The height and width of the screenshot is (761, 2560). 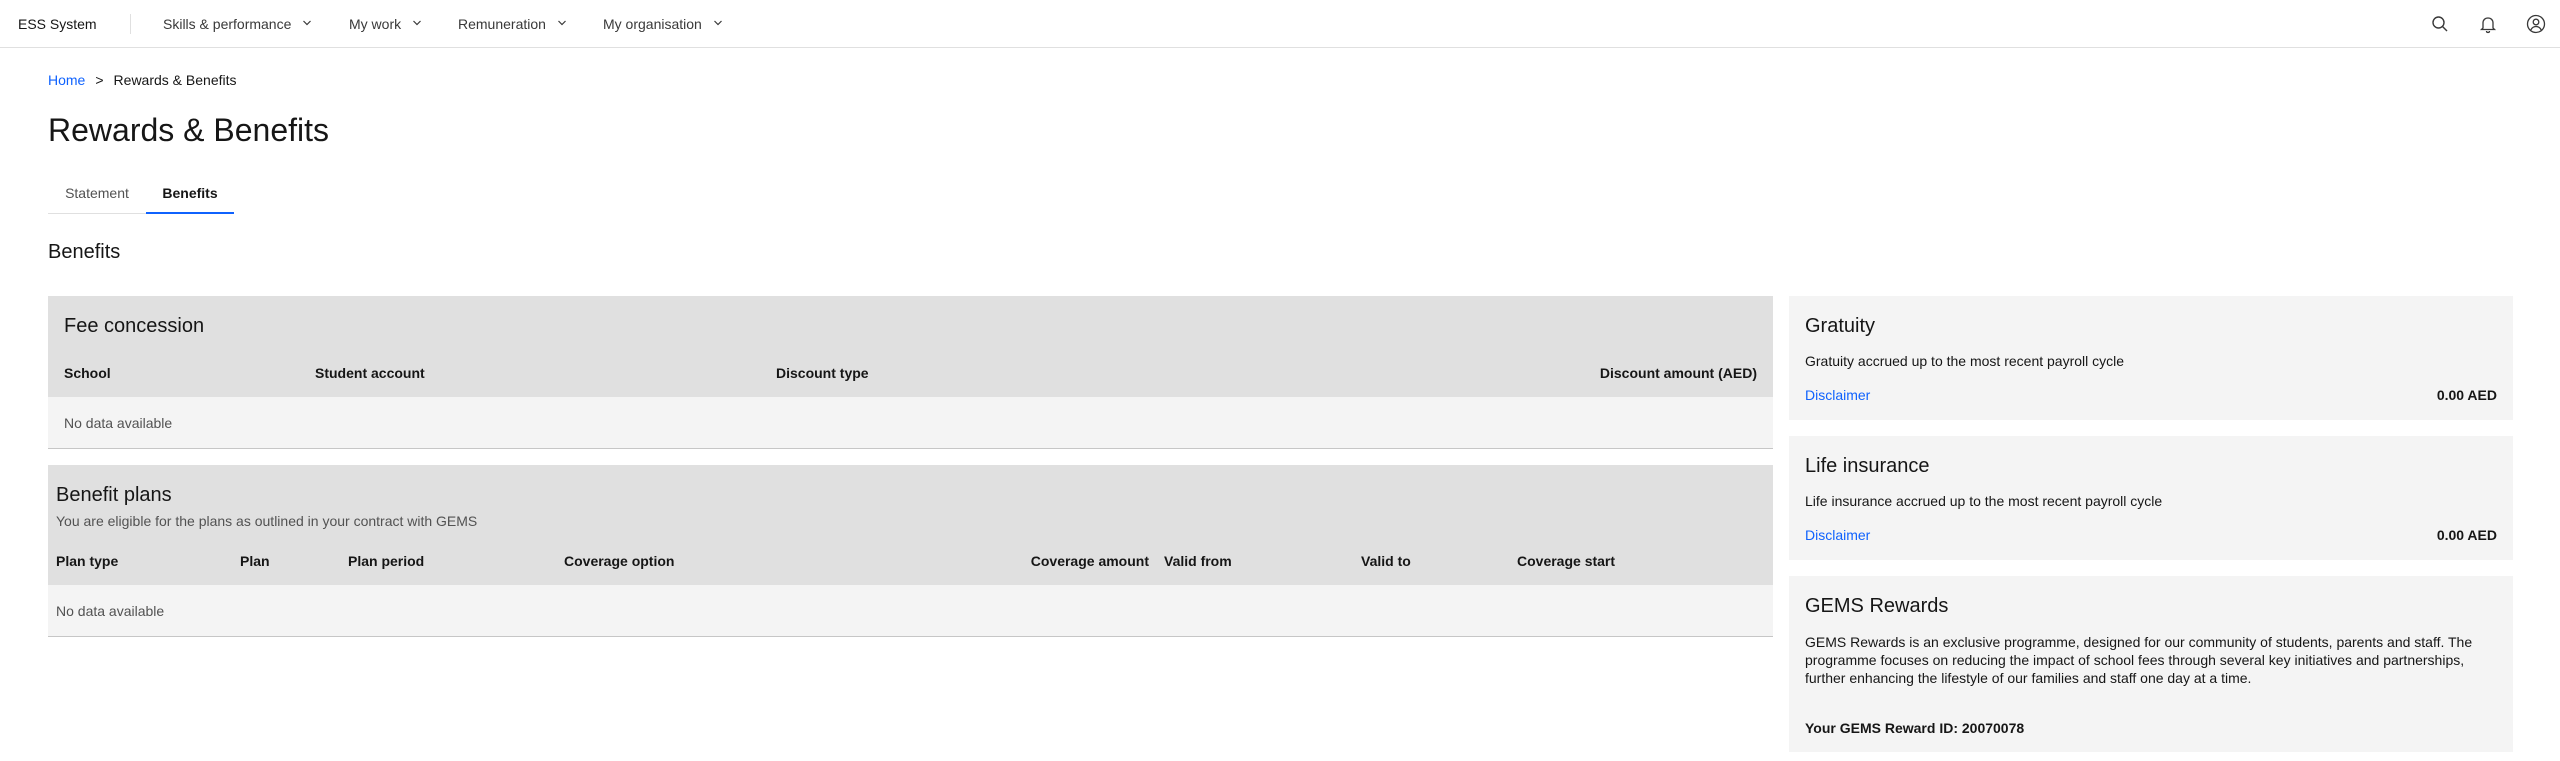 What do you see at coordinates (1386, 561) in the screenshot?
I see `column-header-valid-to: Valid to` at bounding box center [1386, 561].